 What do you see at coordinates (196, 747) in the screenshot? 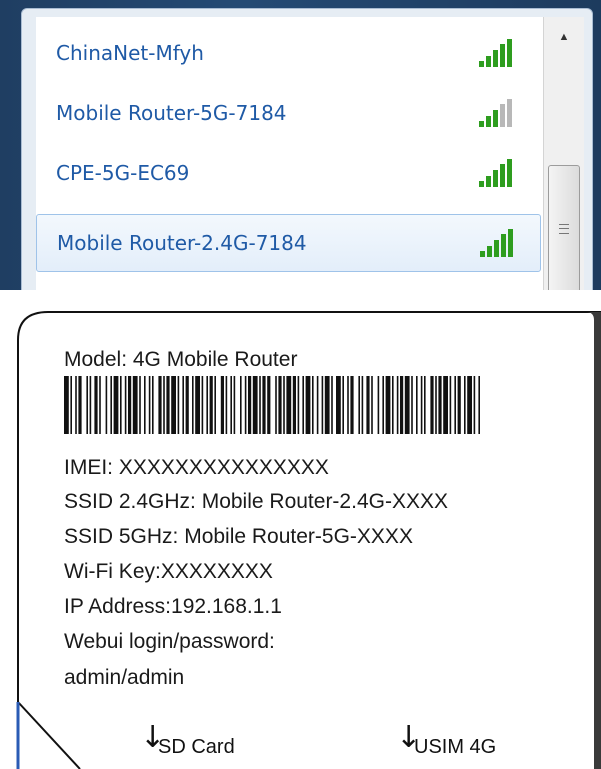
I see `sd-card-slot-label: SD Card` at bounding box center [196, 747].